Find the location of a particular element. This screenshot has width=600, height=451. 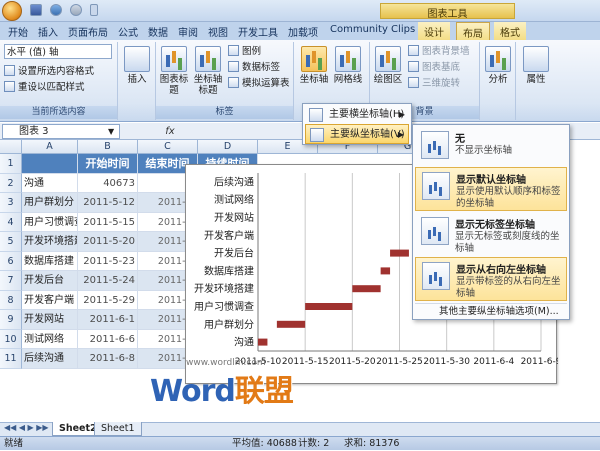

data-table-label: 模拟运算表 is located at coordinates (266, 83).